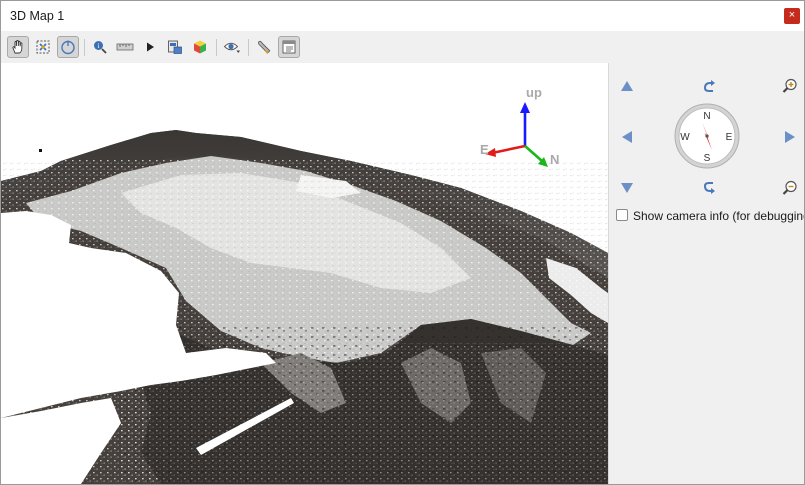  I want to click on compass-icon: N S E W, so click(707, 136).